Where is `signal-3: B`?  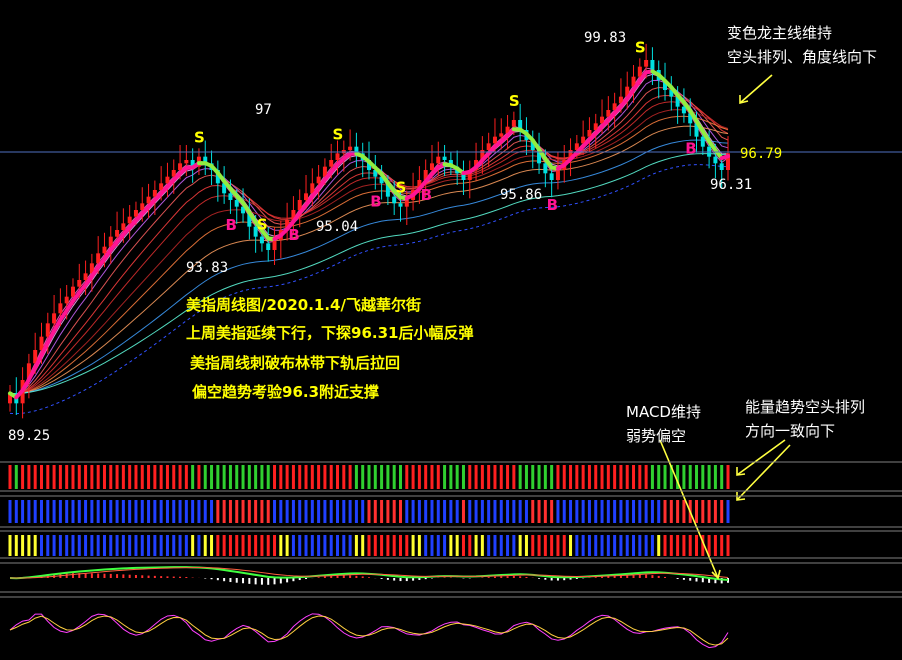 signal-3: B is located at coordinates (293, 235).